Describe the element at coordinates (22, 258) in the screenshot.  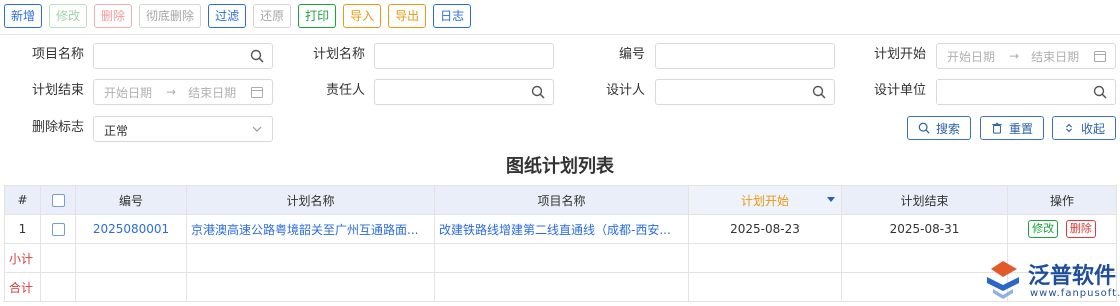
I see `subtotal-label: 小计` at that location.